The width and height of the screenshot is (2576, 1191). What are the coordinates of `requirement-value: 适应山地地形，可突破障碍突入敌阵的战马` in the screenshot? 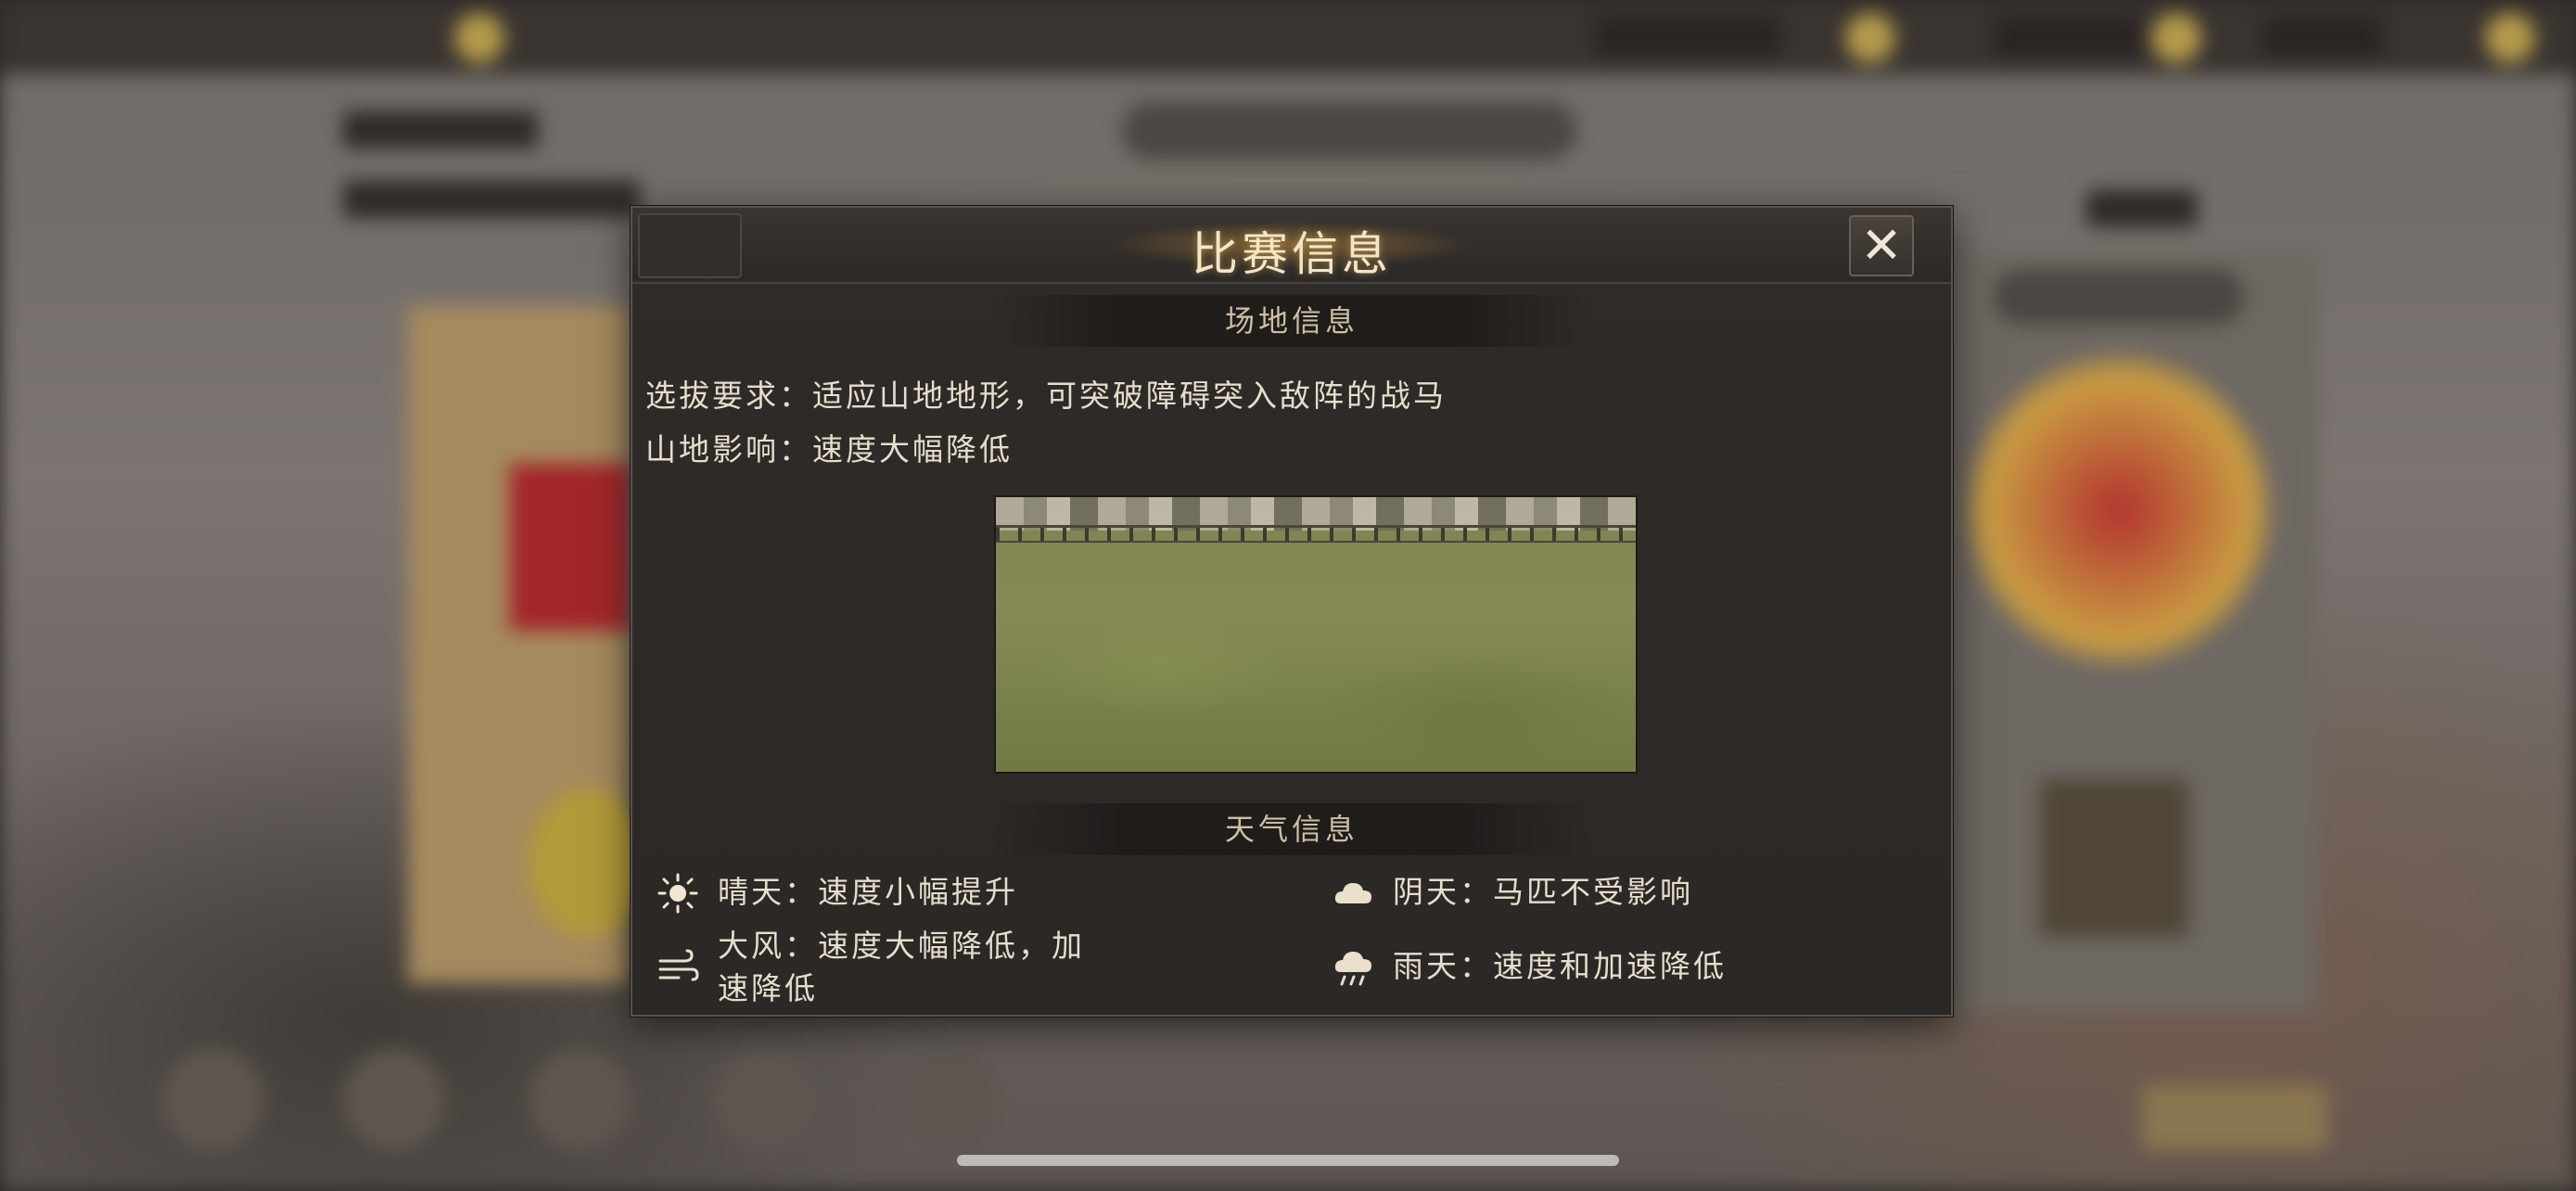 It's located at (1129, 396).